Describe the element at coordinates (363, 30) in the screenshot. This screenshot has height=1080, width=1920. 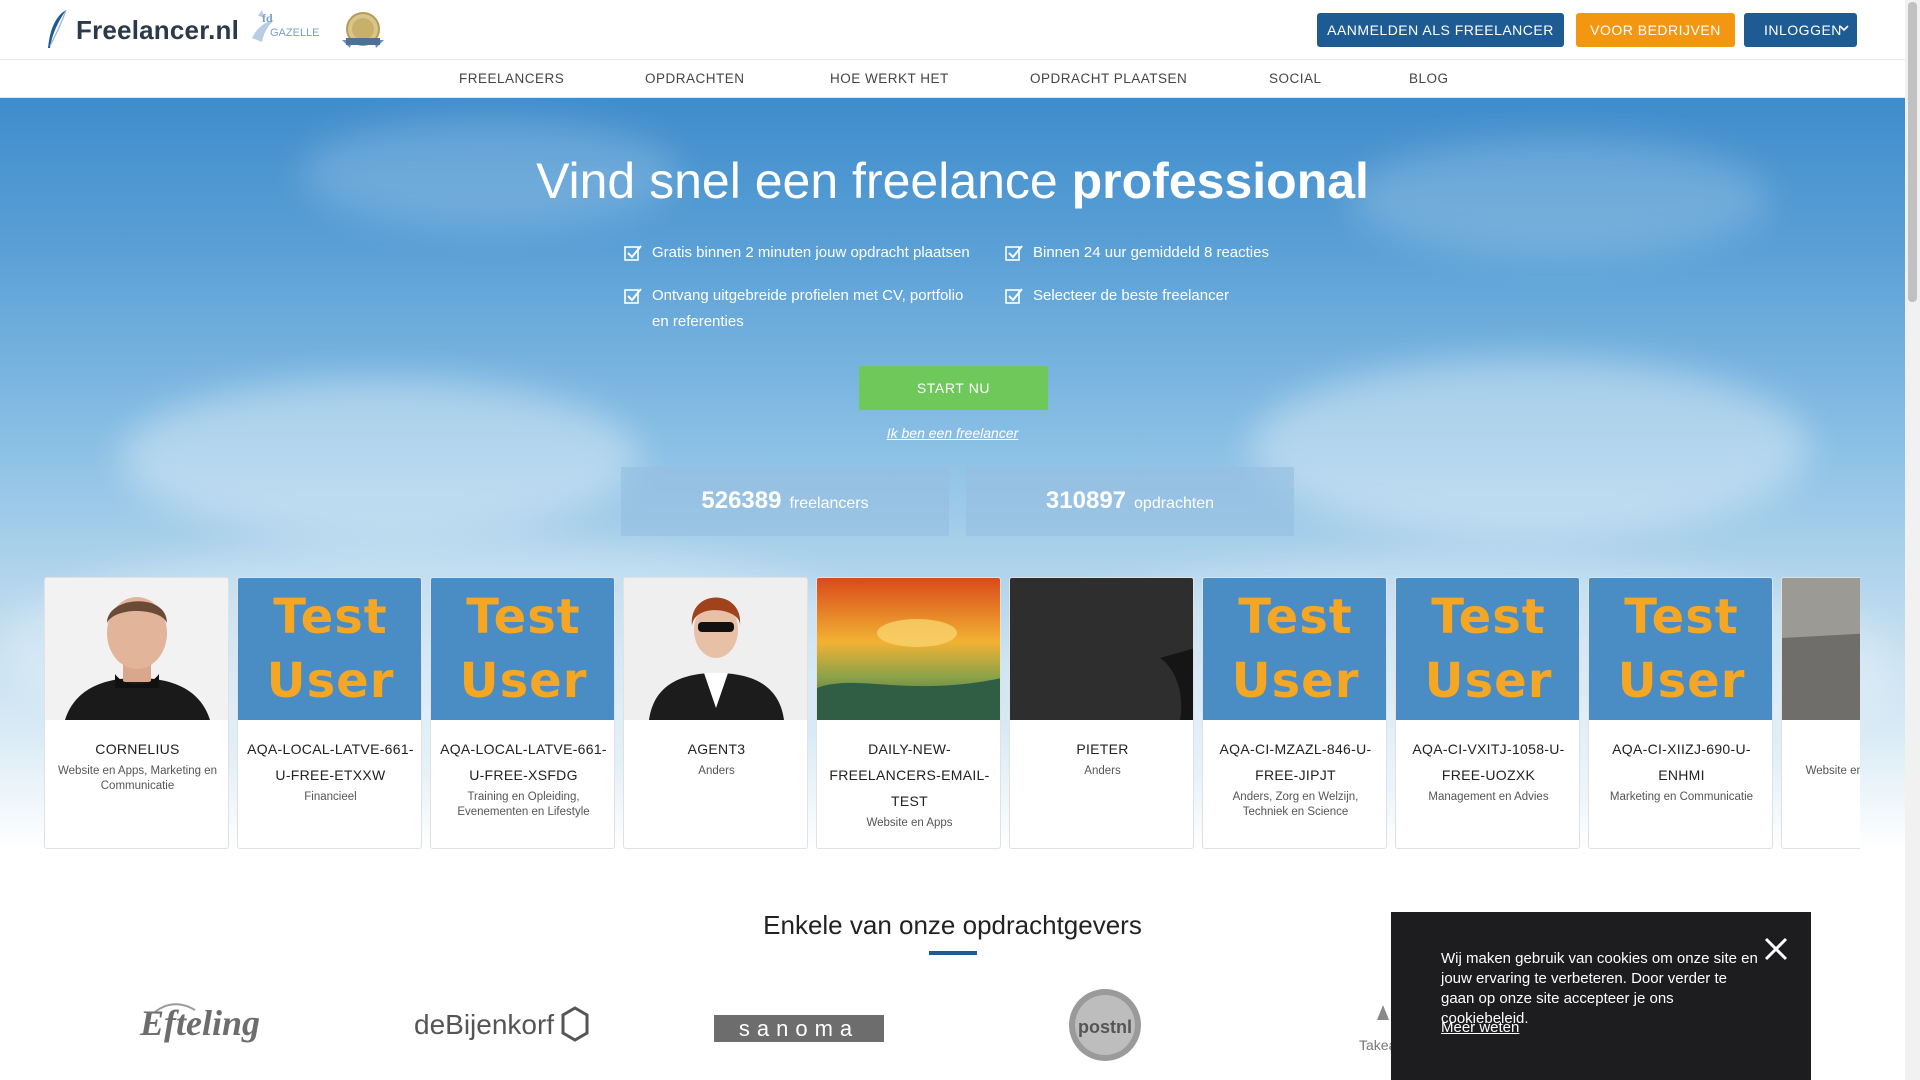
I see `award-seal-icon` at that location.